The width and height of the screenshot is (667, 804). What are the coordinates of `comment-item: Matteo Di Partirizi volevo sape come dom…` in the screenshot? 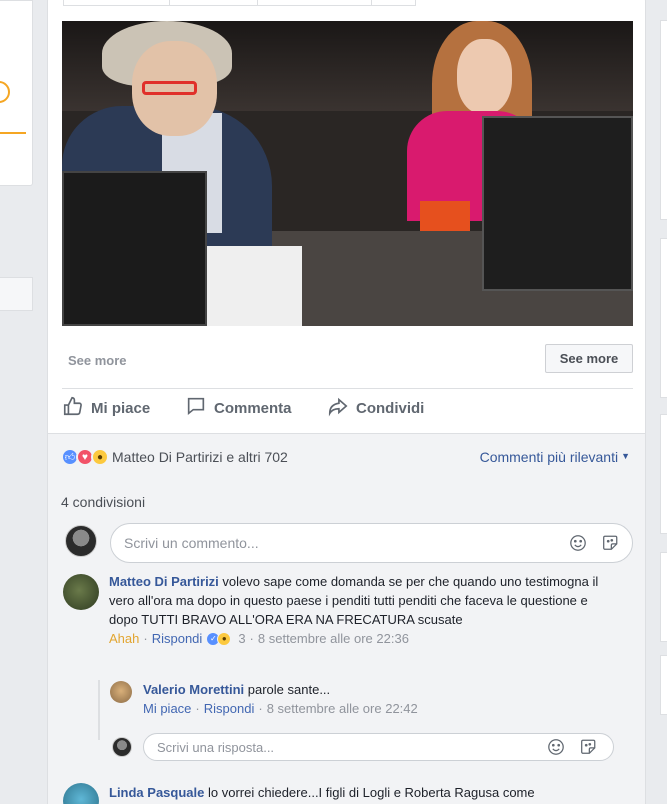 It's located at (361, 609).